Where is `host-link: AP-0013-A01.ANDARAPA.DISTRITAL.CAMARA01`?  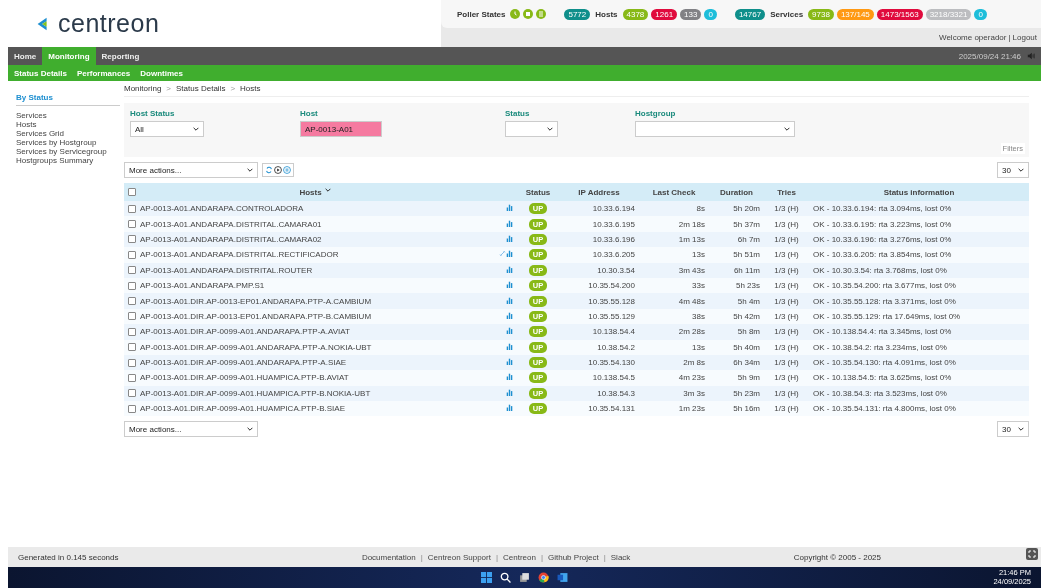 host-link: AP-0013-A01.ANDARAPA.DISTRITAL.CAMARA01 is located at coordinates (231, 224).